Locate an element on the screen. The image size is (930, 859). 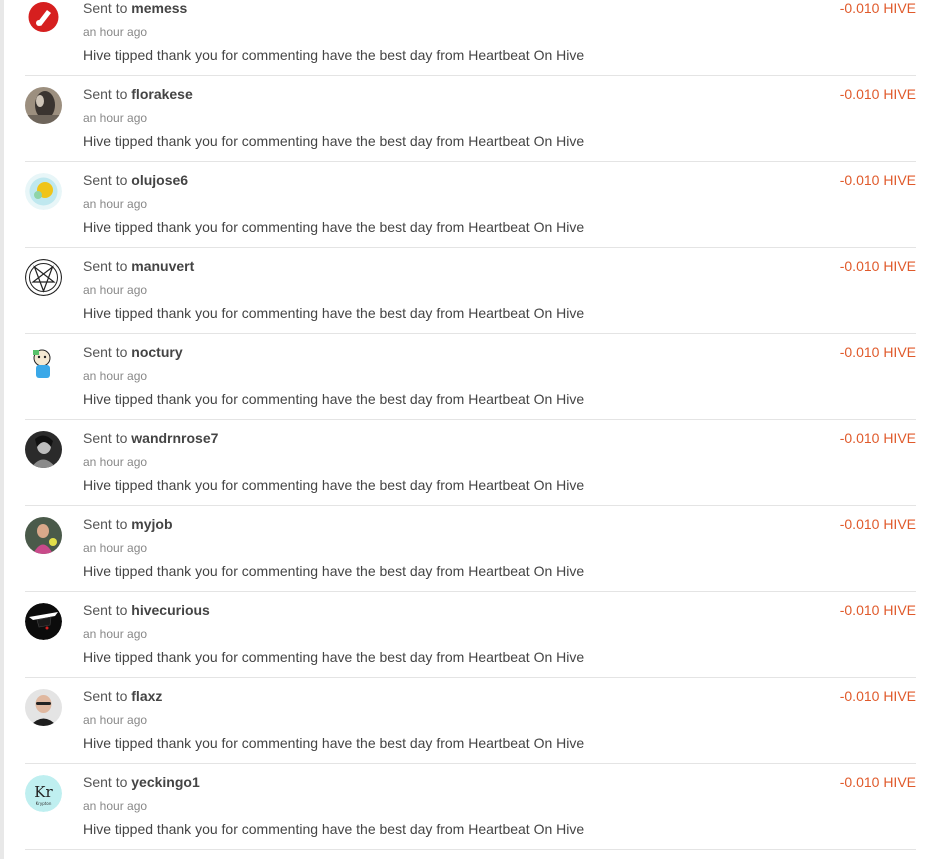
hat-silhouette-avatar-icon is located at coordinates (43, 621).